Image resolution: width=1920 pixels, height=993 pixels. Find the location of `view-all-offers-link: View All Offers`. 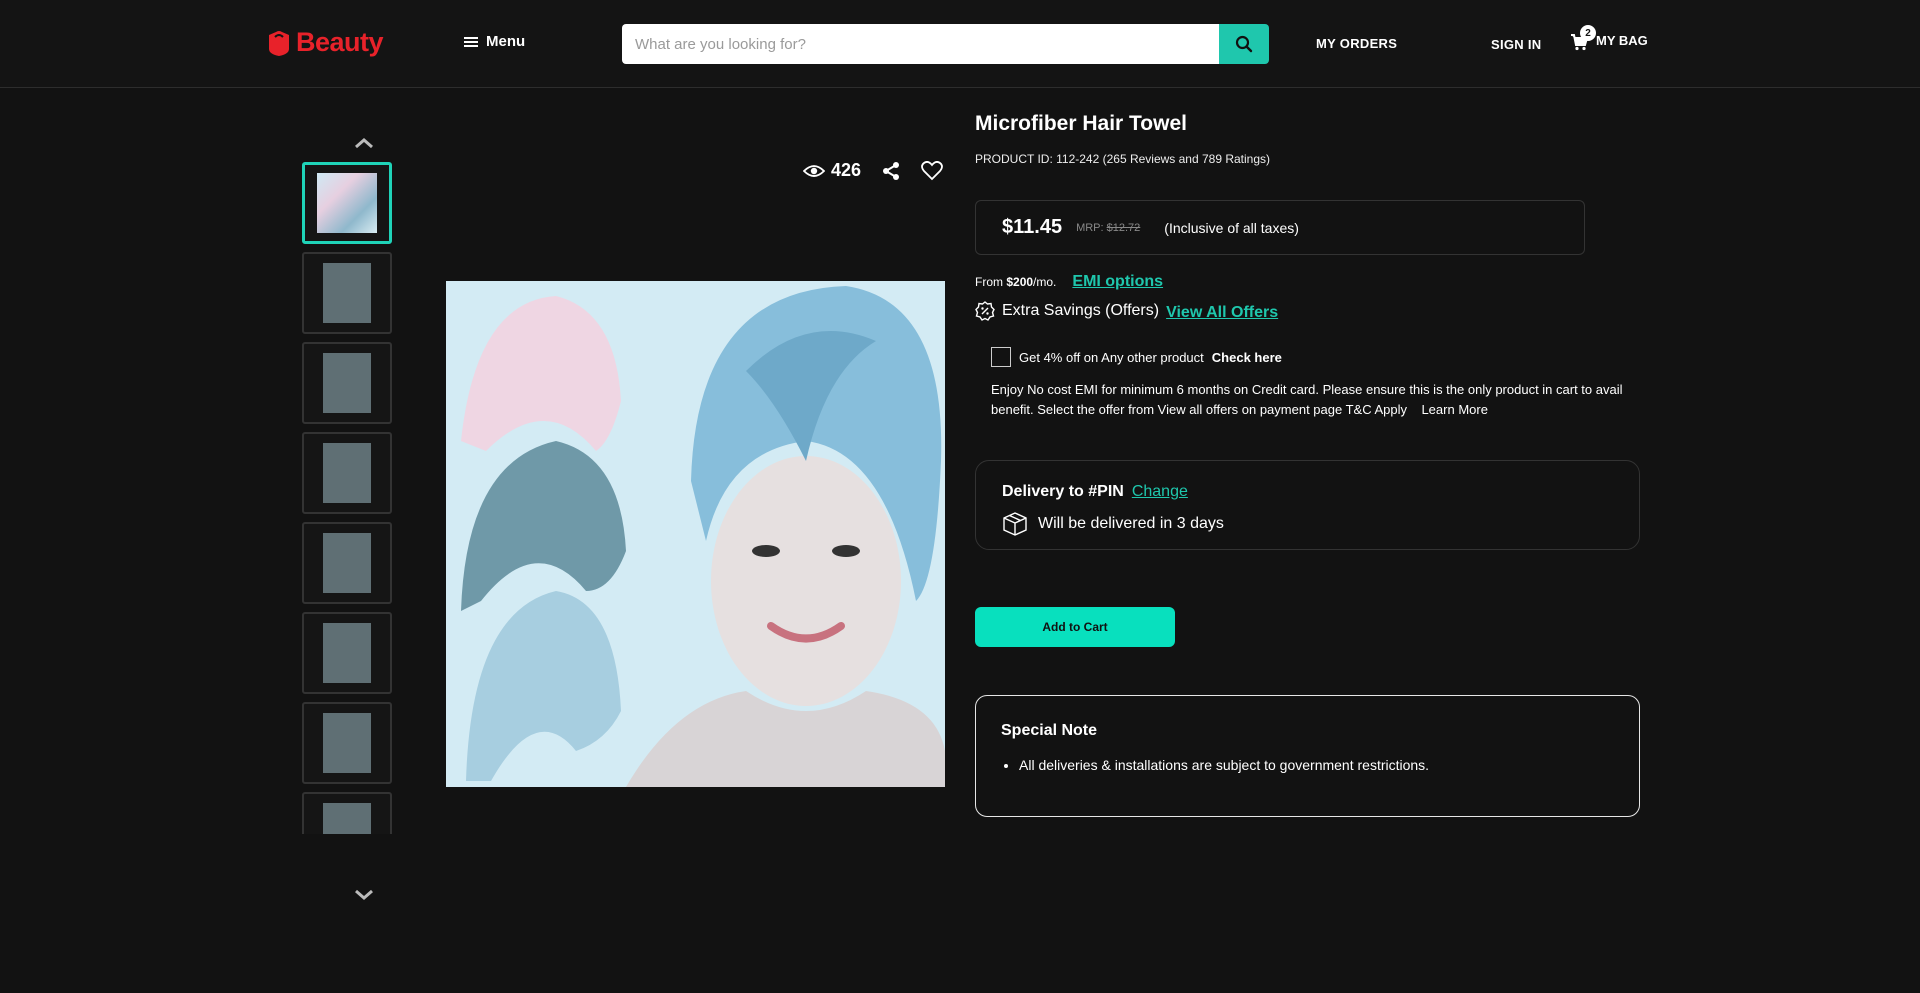

view-all-offers-link: View All Offers is located at coordinates (1222, 313).